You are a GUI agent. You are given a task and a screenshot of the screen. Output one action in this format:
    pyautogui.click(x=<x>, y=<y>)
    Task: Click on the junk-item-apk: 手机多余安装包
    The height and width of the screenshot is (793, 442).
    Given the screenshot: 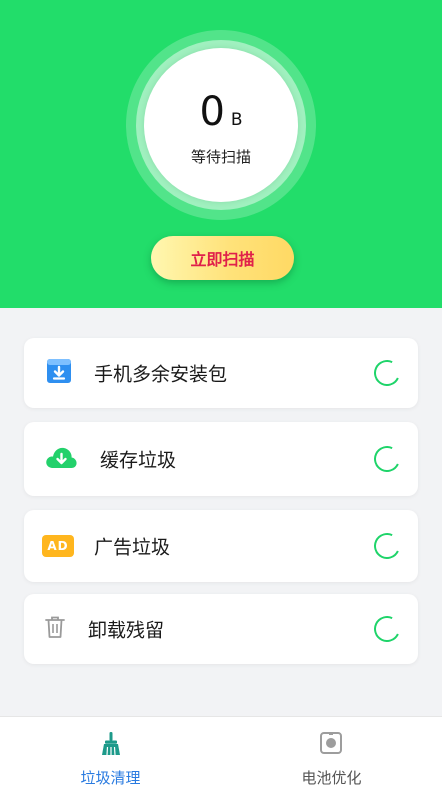 What is the action you would take?
    pyautogui.click(x=221, y=373)
    